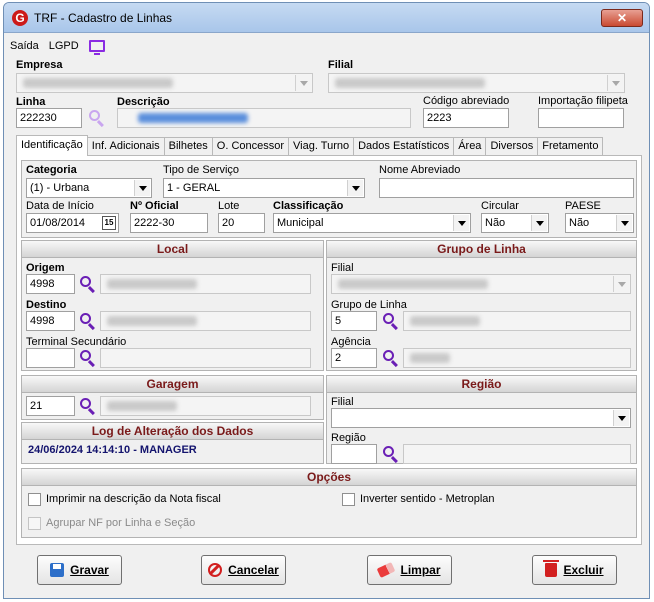  I want to click on tab-bilhetes: Bilhetes, so click(188, 146).